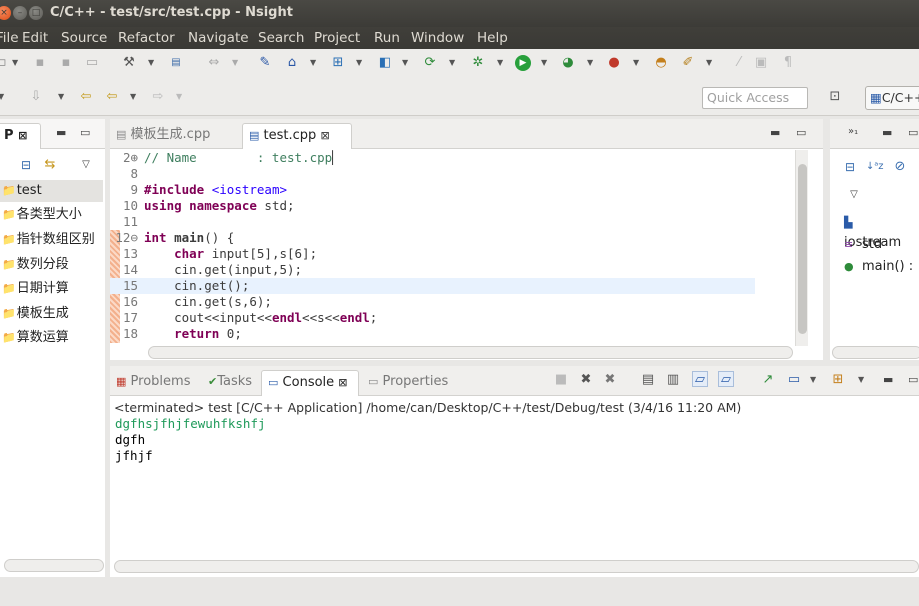 This screenshot has height=606, width=919. What do you see at coordinates (146, 38) in the screenshot?
I see `menu-refactor: Refactor` at bounding box center [146, 38].